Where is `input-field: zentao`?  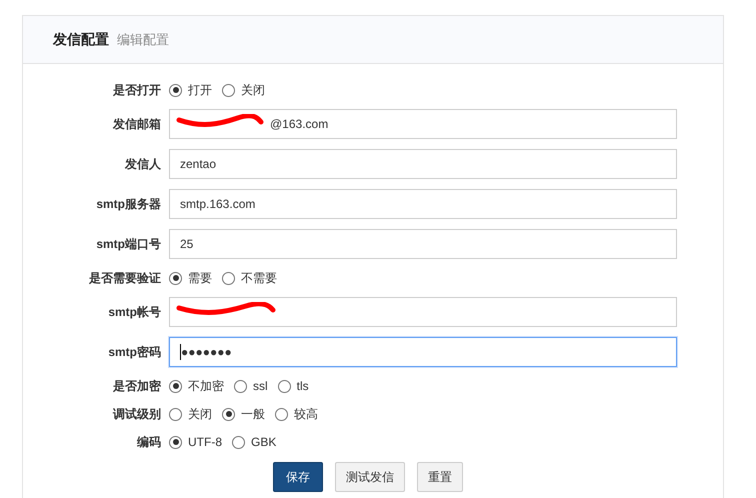 input-field: zentao is located at coordinates (423, 164).